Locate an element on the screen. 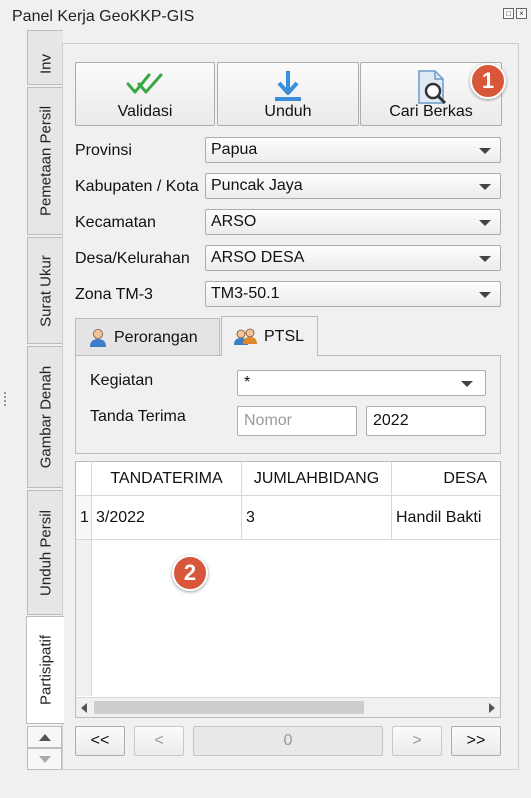 This screenshot has height=798, width=531. double-check-icon is located at coordinates (144, 83).